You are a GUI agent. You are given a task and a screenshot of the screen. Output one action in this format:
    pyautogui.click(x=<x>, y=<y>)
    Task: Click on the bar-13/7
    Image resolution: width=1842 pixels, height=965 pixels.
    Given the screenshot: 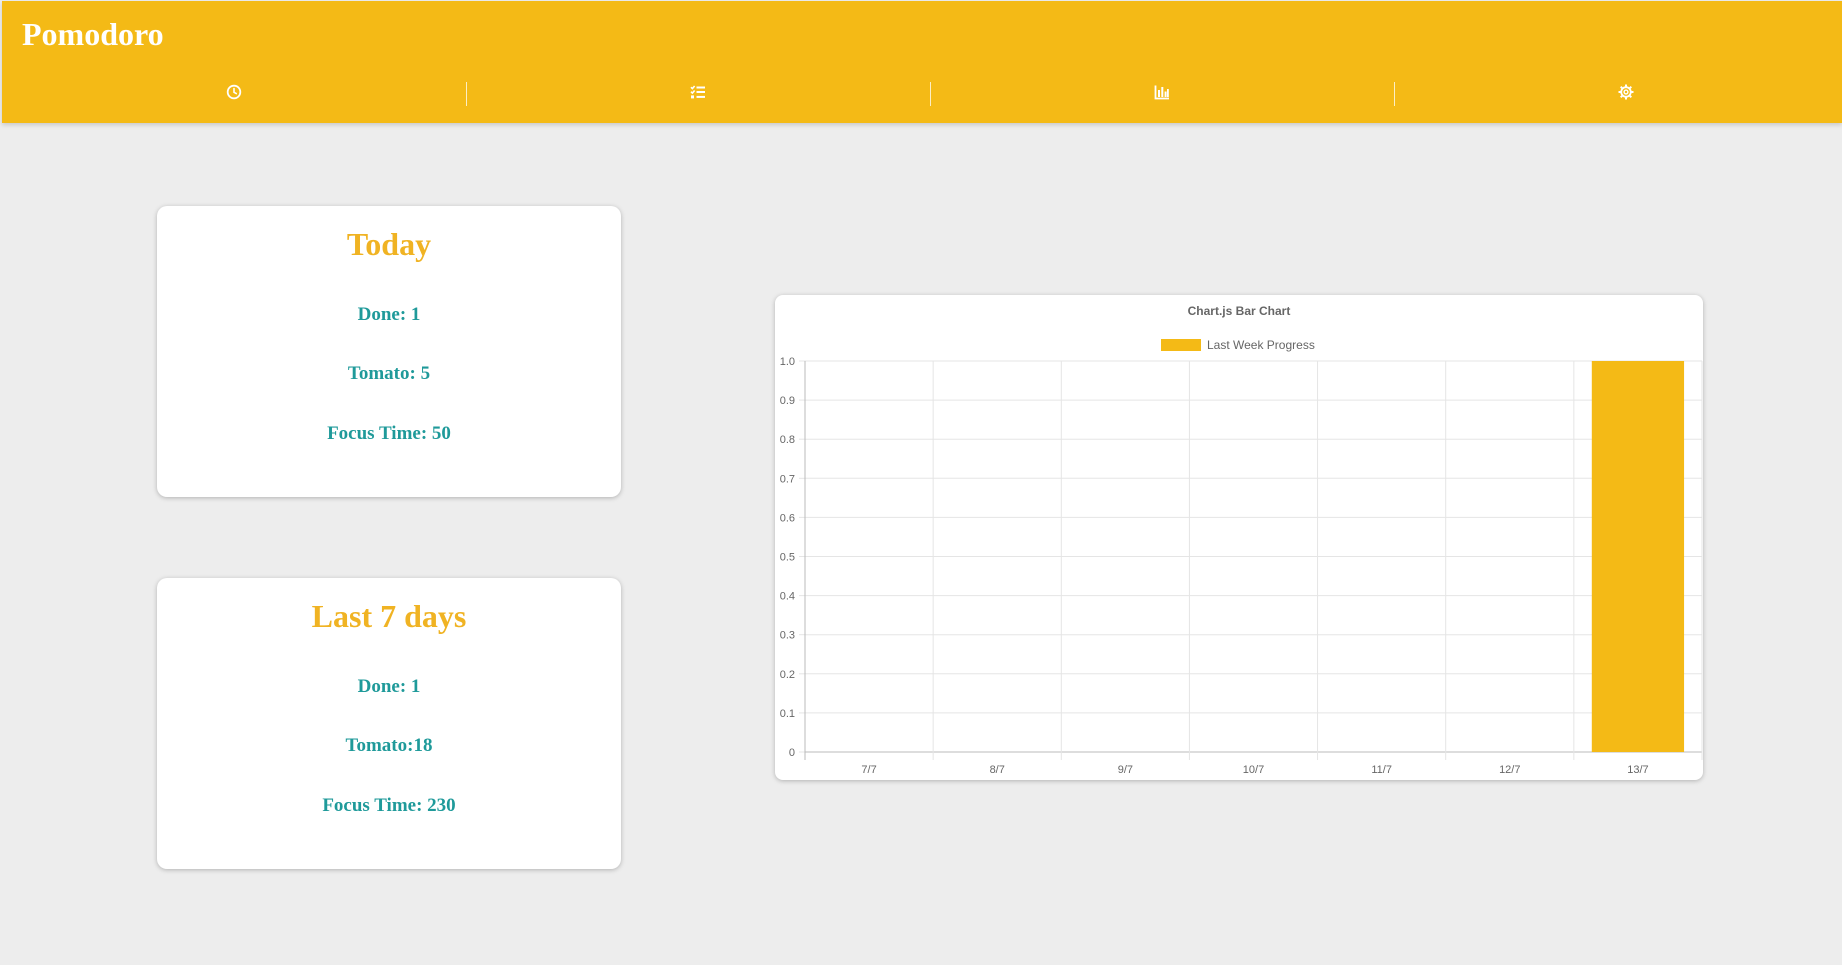 What is the action you would take?
    pyautogui.click(x=1638, y=556)
    